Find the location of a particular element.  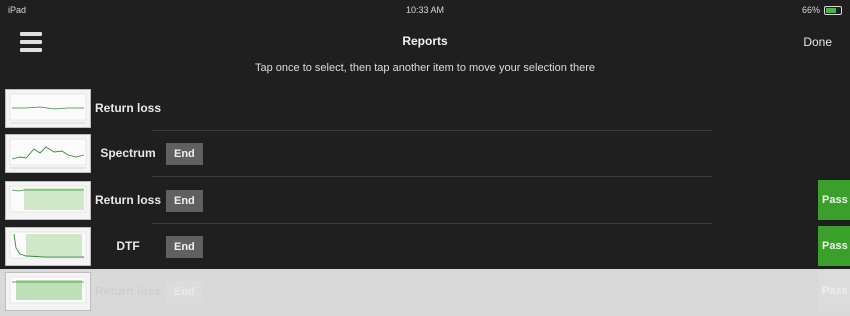

report-row: Return loss is located at coordinates (425, 108).